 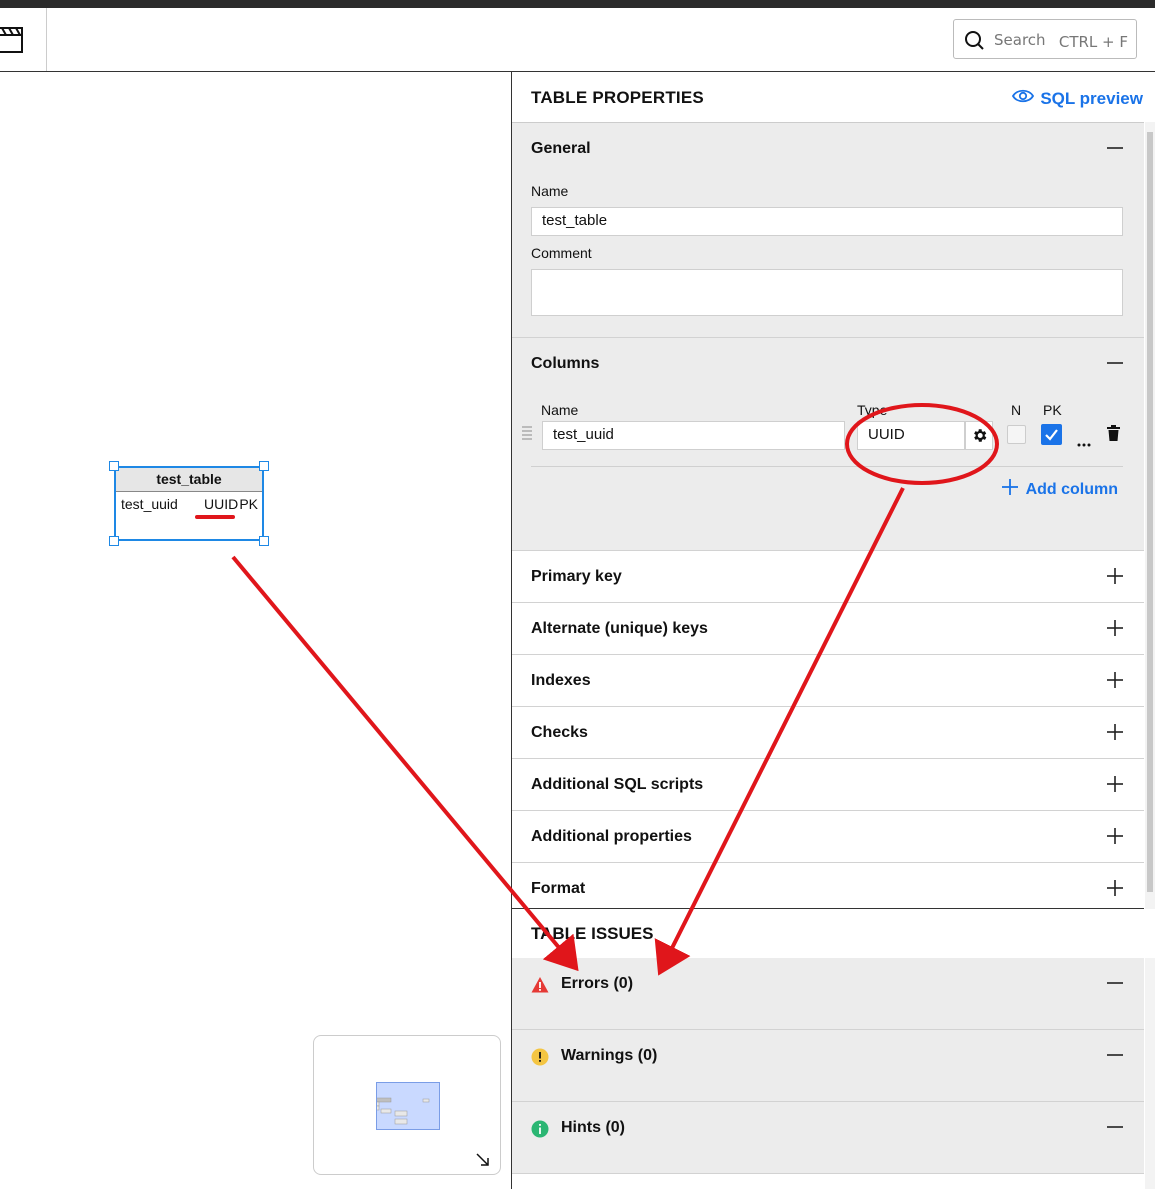 I want to click on panel-title: TABLE PROPERTIES, so click(x=617, y=97).